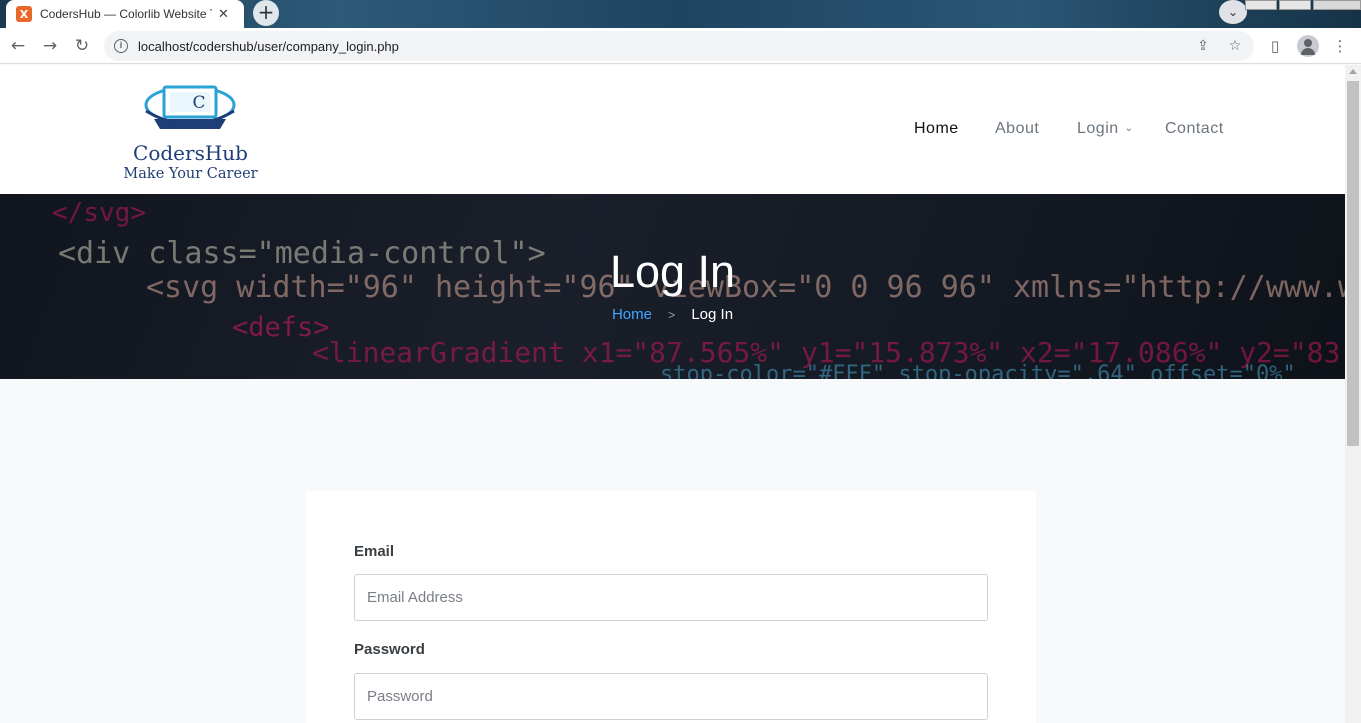 Image resolution: width=1361 pixels, height=723 pixels. What do you see at coordinates (671, 597) in the screenshot?
I see `email-field` at bounding box center [671, 597].